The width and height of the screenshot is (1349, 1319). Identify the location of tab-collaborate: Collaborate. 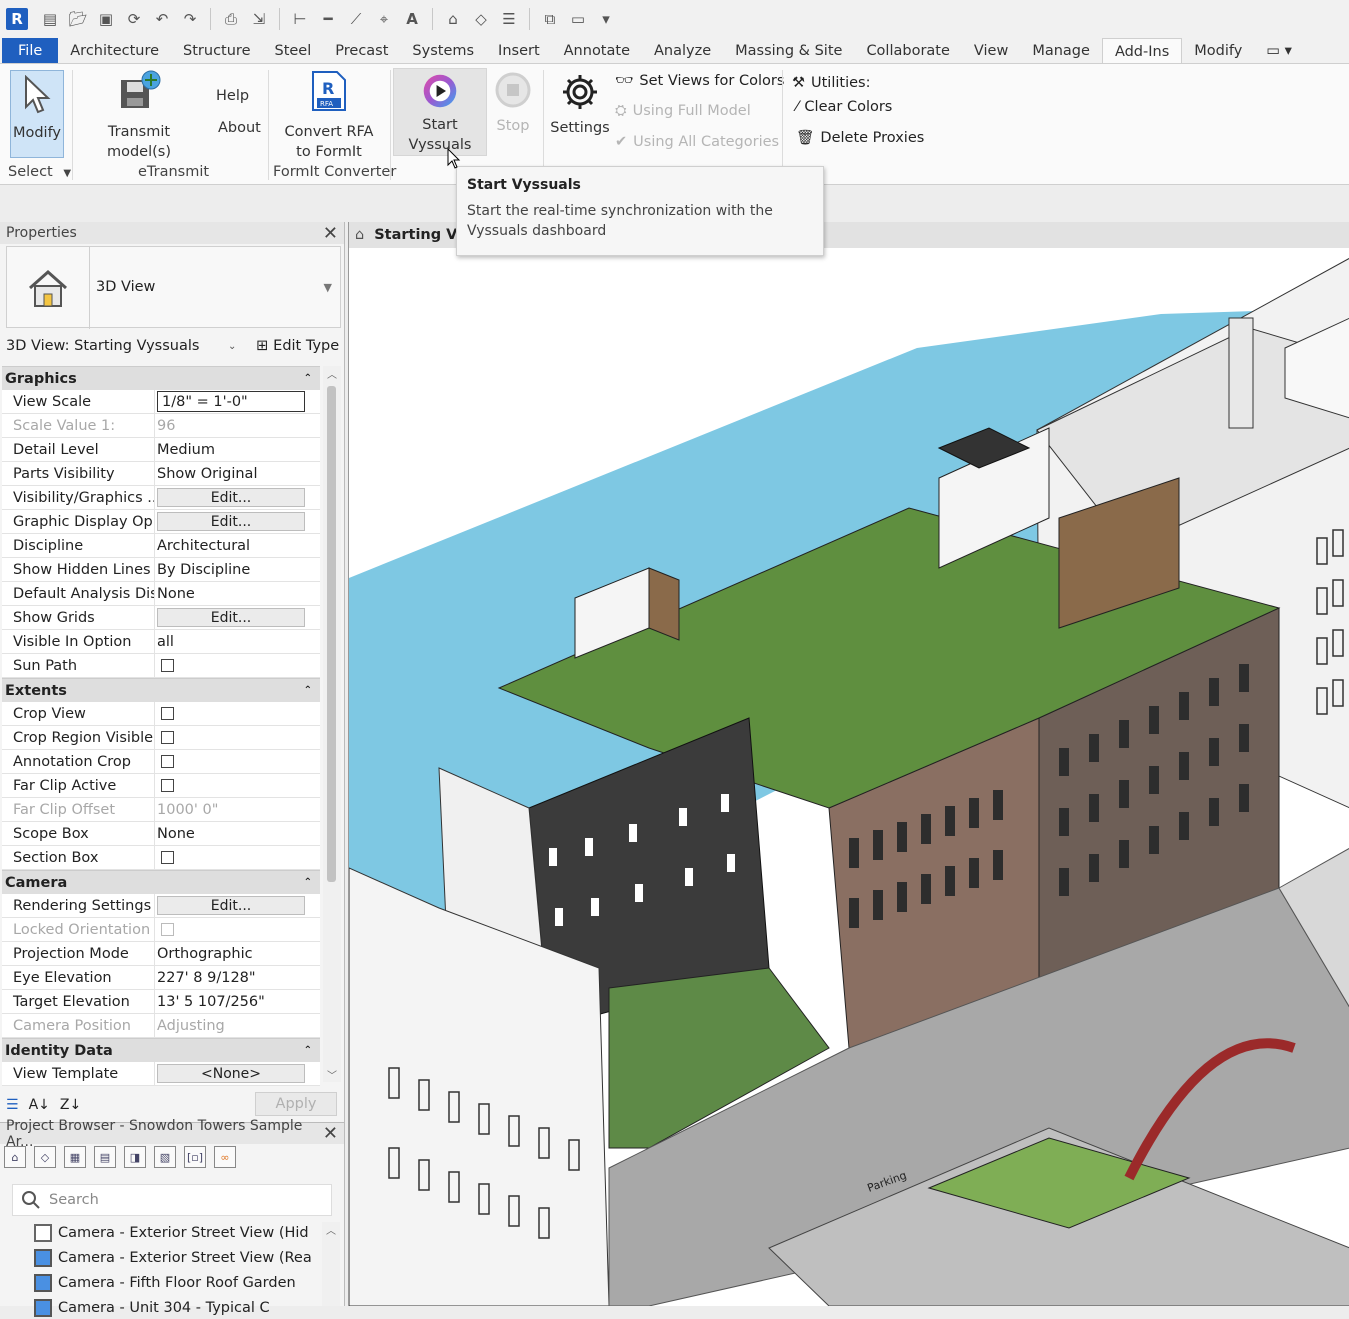
(907, 51).